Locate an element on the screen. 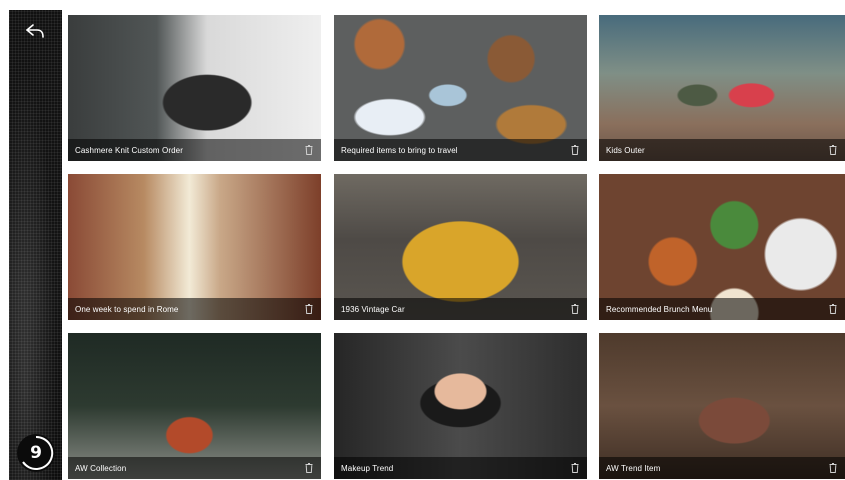  collection-card: Required items to bring to travel is located at coordinates (460, 88).